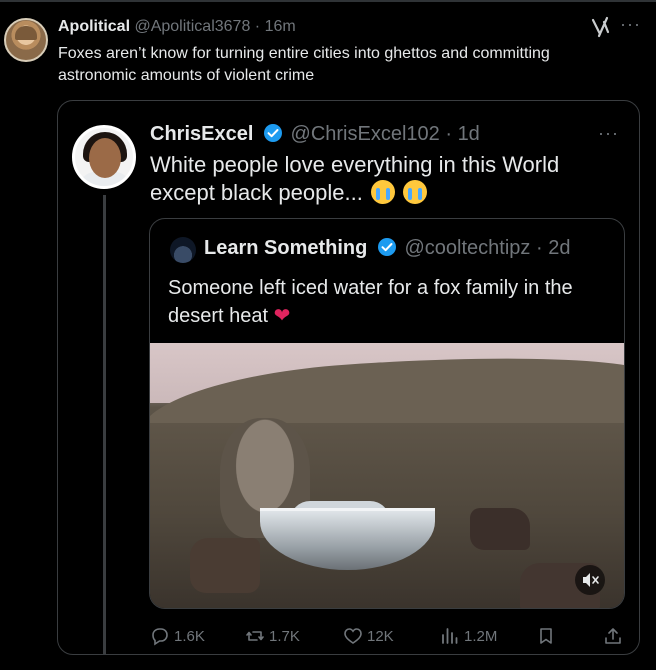  Describe the element at coordinates (201, 134) in the screenshot. I see `quoted-author-name: ChrisExcel` at that location.